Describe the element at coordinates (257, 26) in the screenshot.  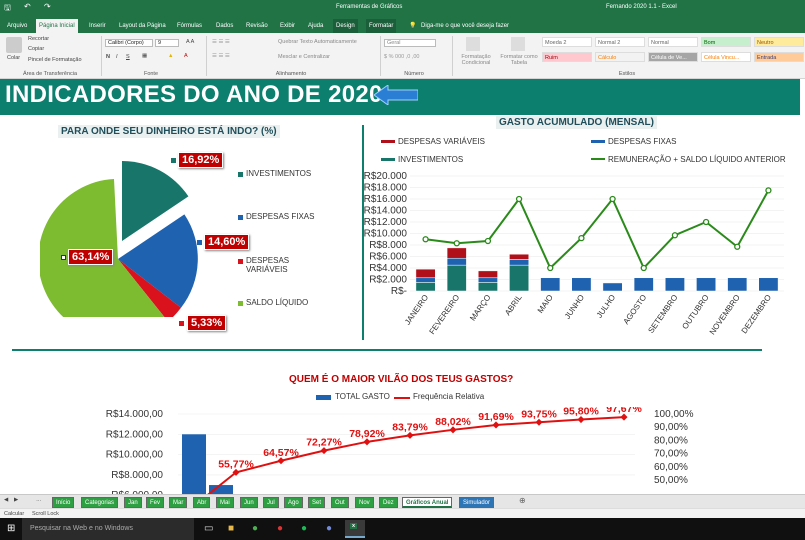
I see `tab-revisao: Revisão` at that location.